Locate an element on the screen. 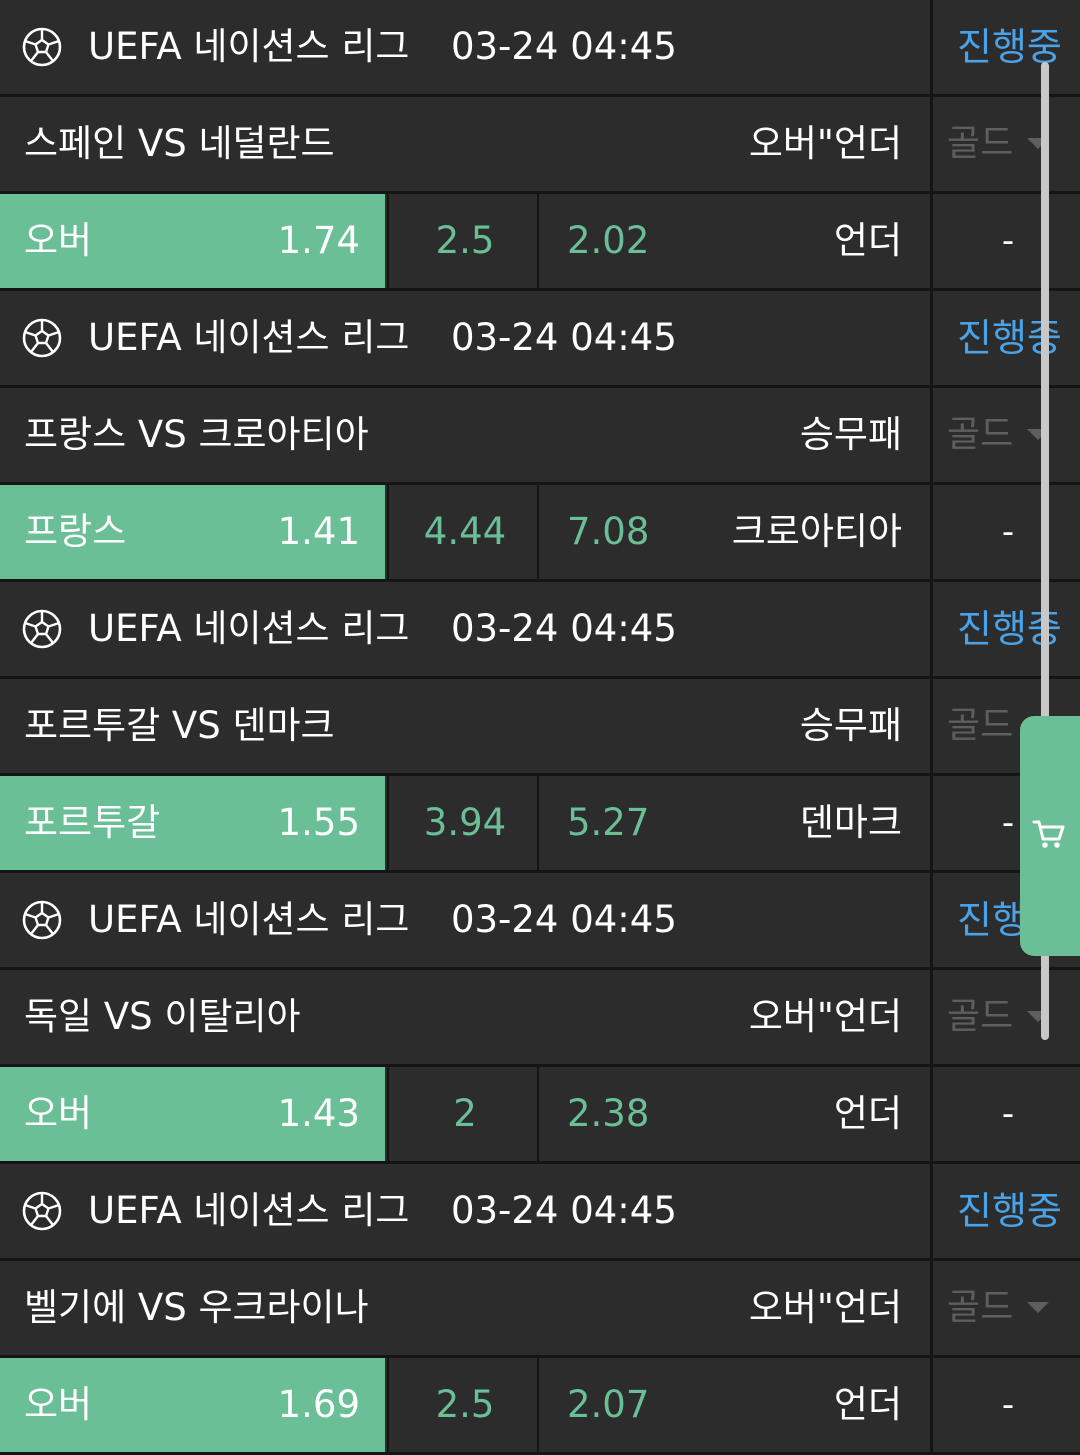 The height and width of the screenshot is (1455, 1080). home-odds-button: 프랑스 1.41 is located at coordinates (192, 532).